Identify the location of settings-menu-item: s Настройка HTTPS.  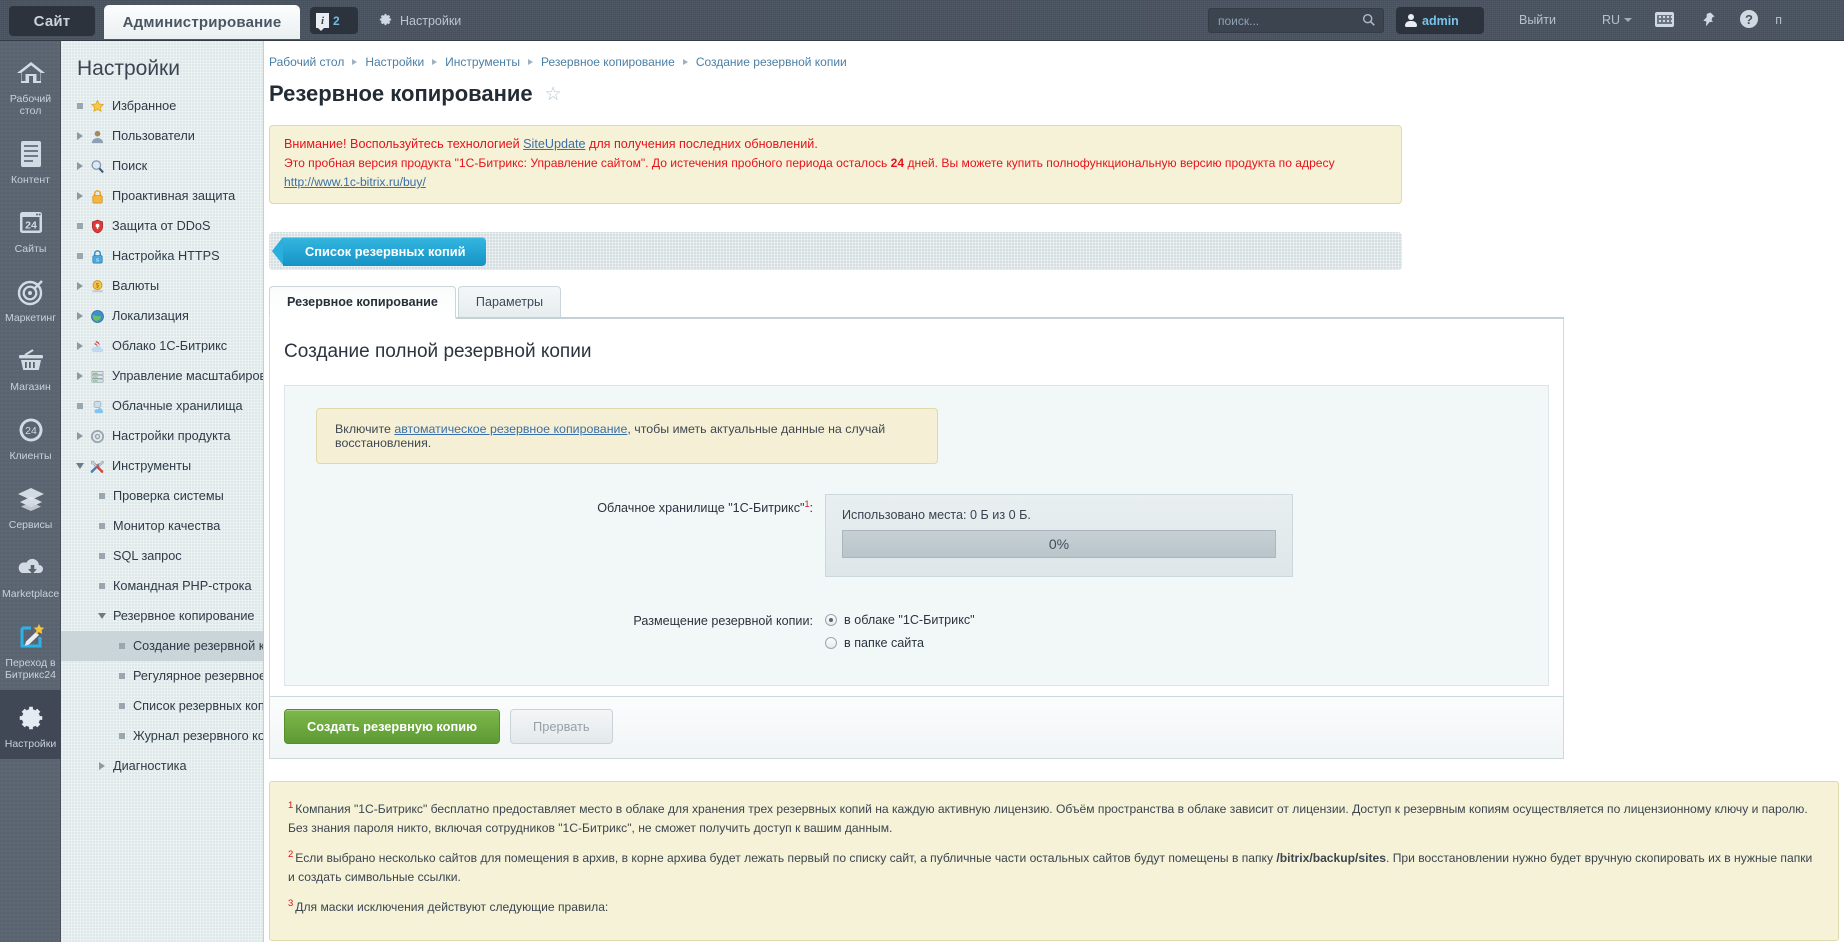
(162, 256).